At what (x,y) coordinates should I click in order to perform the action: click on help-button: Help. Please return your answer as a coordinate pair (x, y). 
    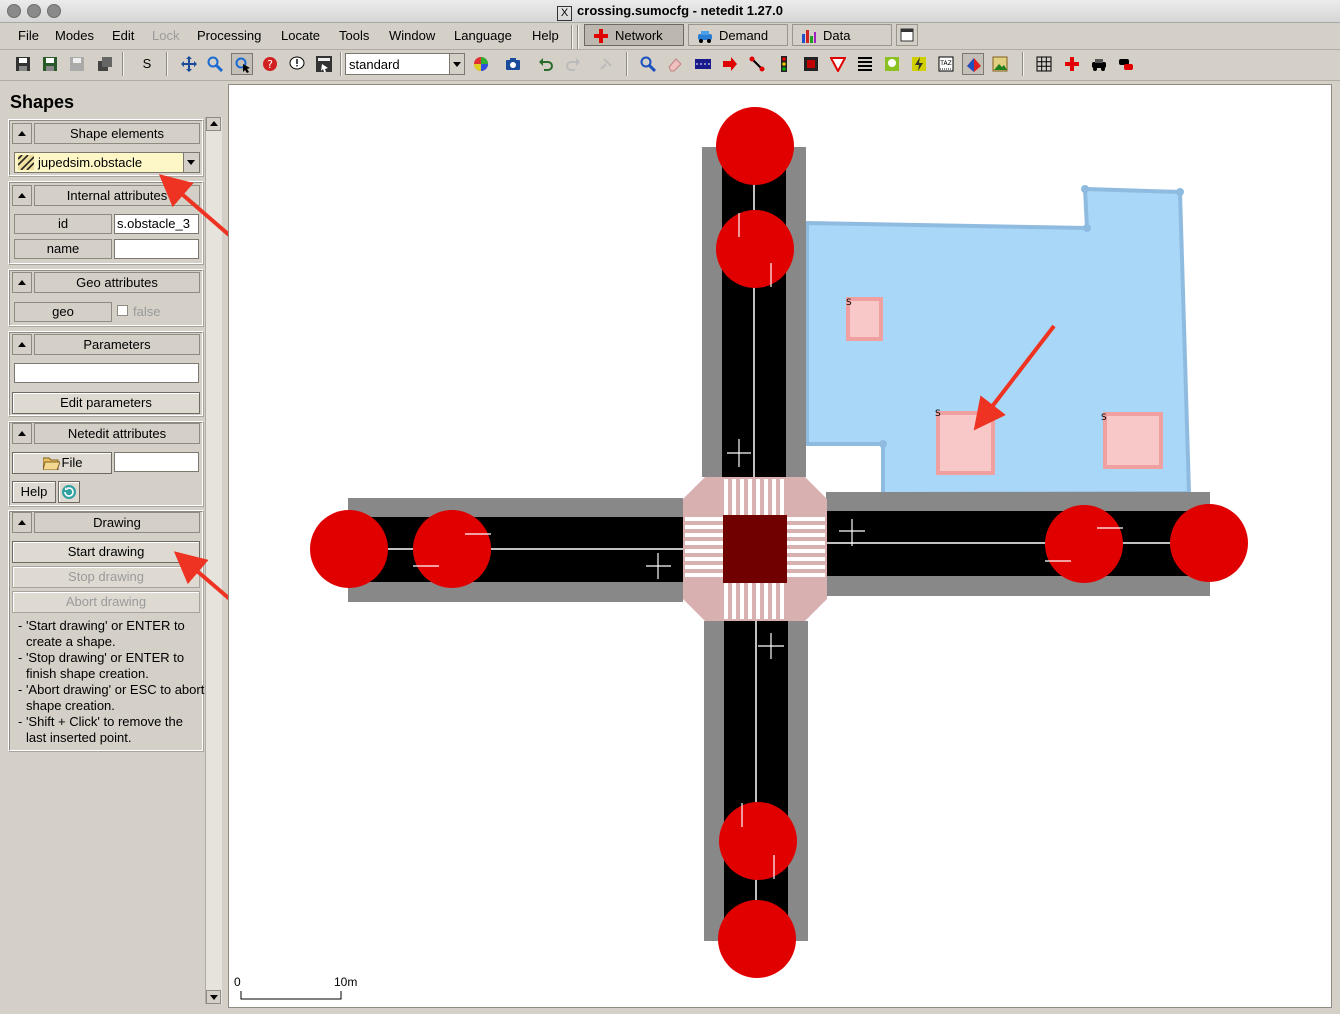
    Looking at the image, I should click on (34, 492).